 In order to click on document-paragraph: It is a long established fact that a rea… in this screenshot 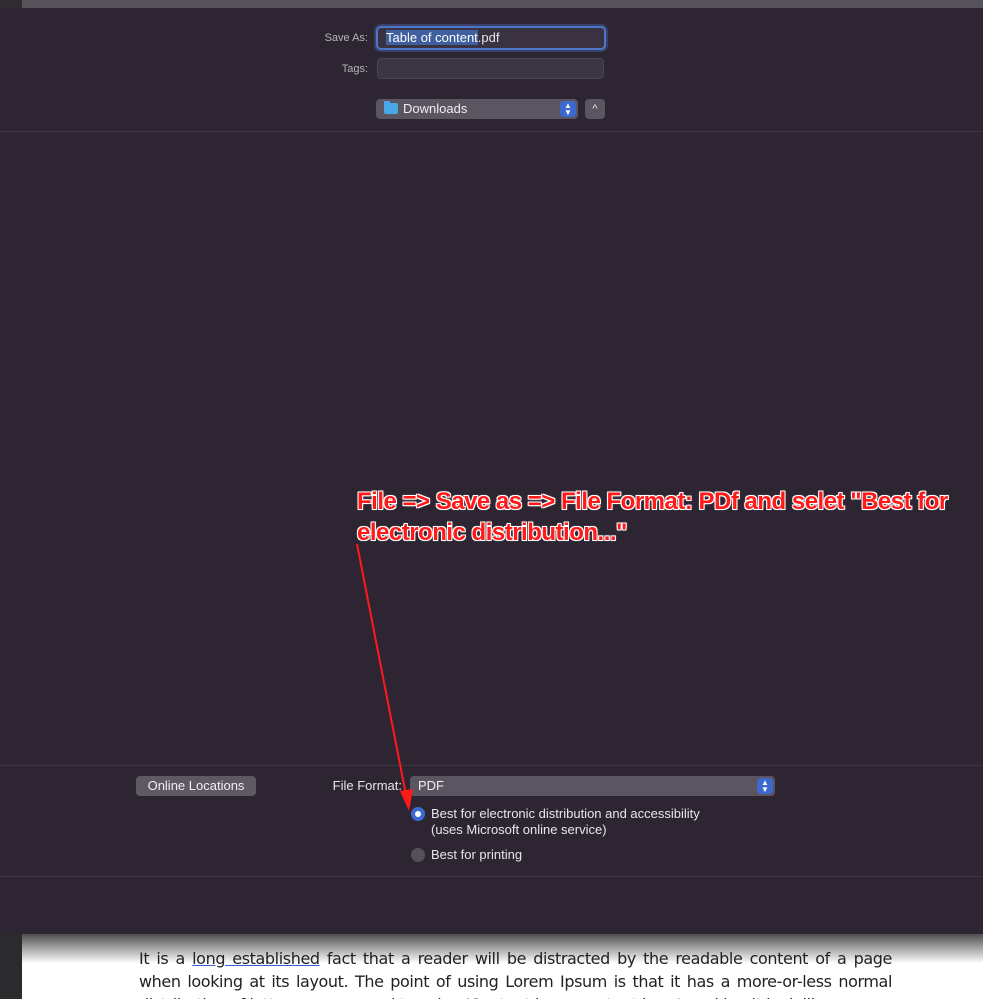, I will do `click(515, 973)`.